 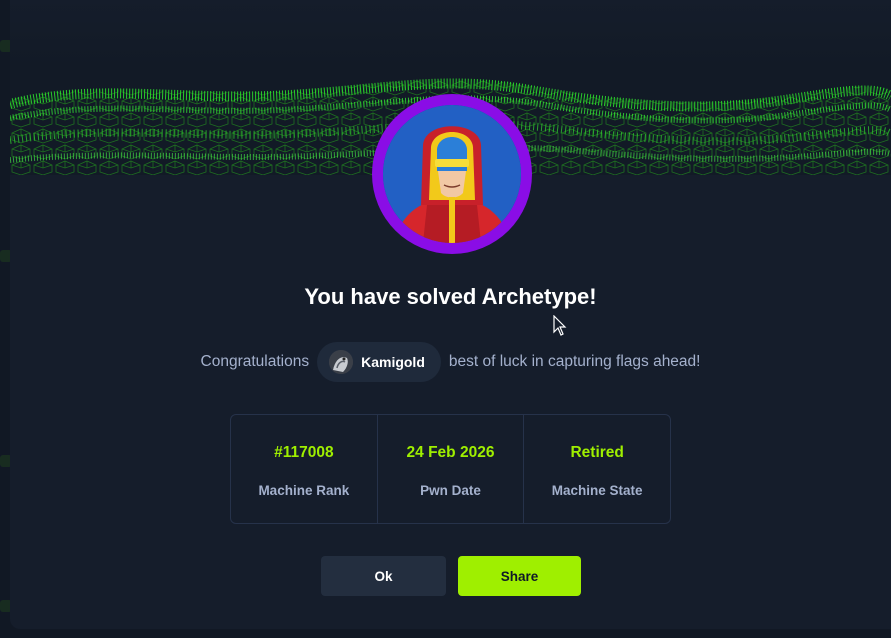 What do you see at coordinates (255, 361) in the screenshot?
I see `congrats-prefix: Congratulations` at bounding box center [255, 361].